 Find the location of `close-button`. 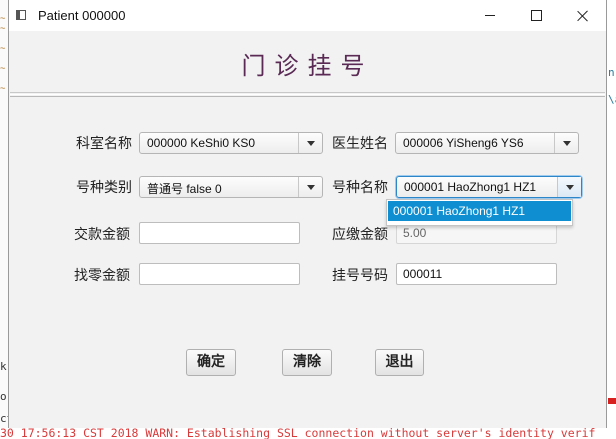

close-button is located at coordinates (583, 15).